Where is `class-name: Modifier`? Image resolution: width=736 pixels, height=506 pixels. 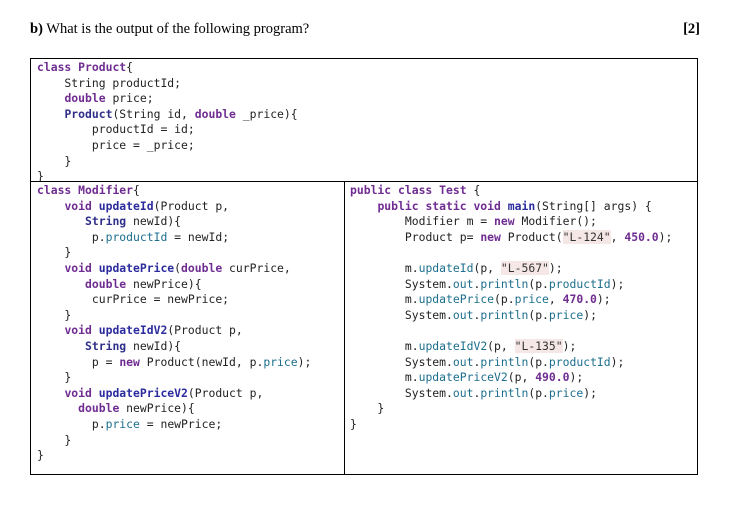
class-name: Modifier is located at coordinates (106, 190).